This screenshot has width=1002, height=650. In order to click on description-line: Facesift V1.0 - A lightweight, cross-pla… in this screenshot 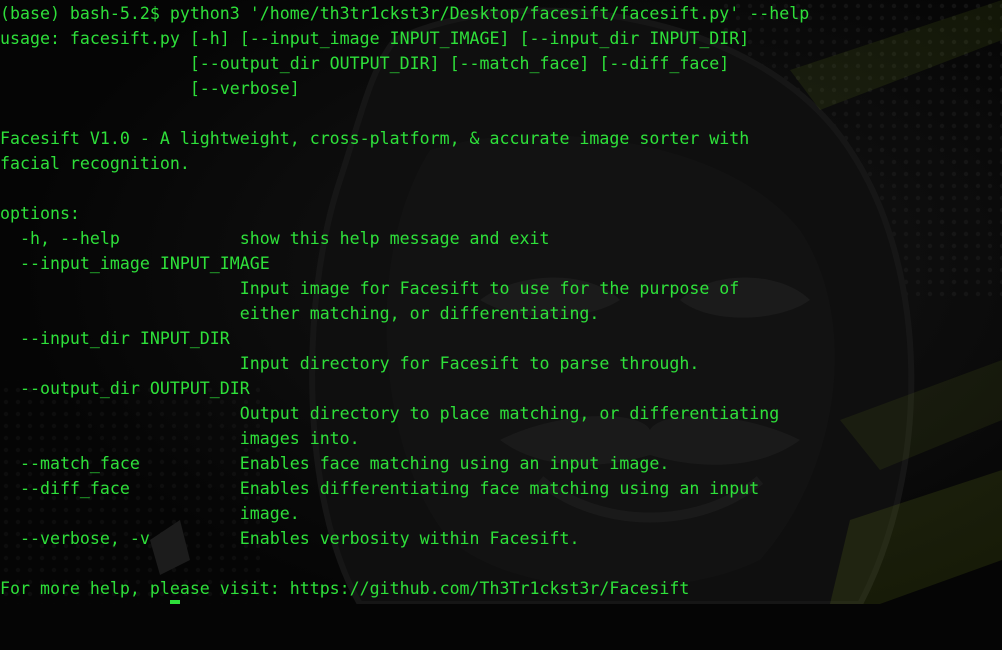, I will do `click(375, 138)`.